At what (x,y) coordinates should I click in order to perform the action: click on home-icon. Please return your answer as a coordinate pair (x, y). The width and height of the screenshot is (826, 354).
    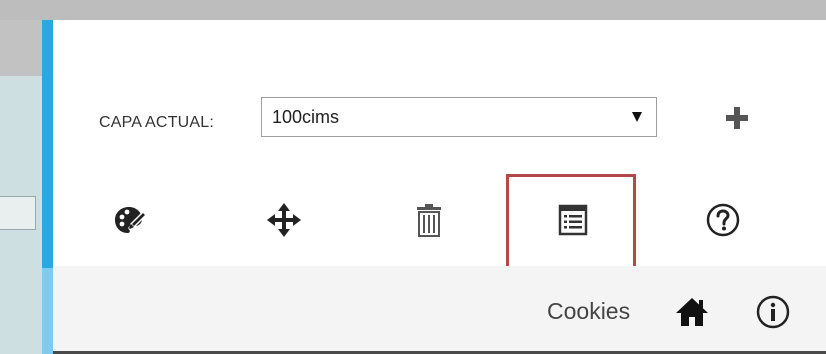
    Looking at the image, I should click on (692, 312).